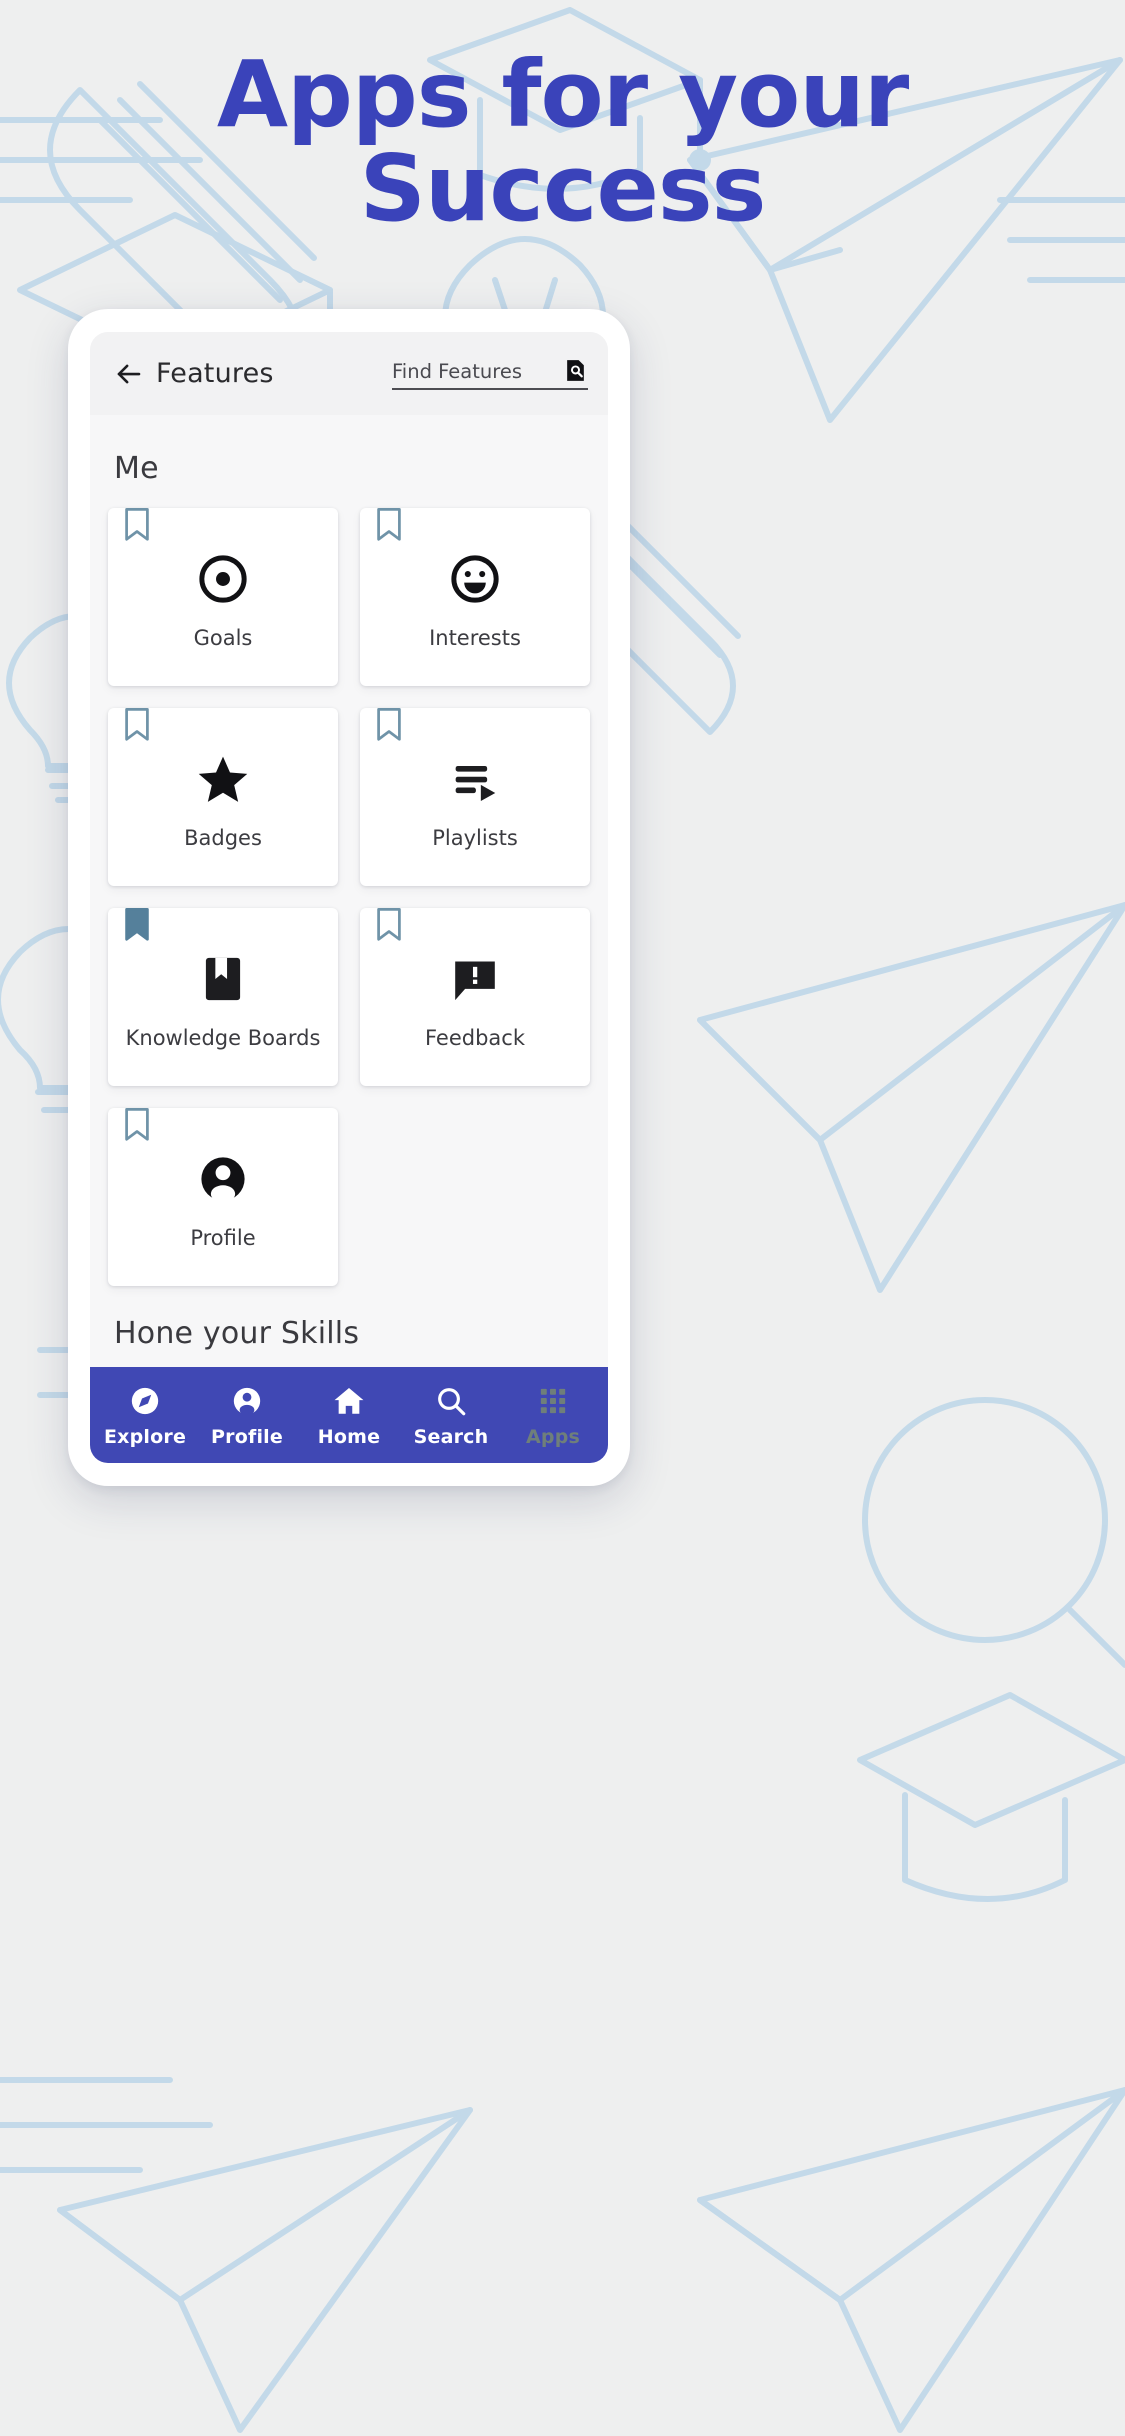 This screenshot has width=1125, height=2436. I want to click on home-icon, so click(349, 1401).